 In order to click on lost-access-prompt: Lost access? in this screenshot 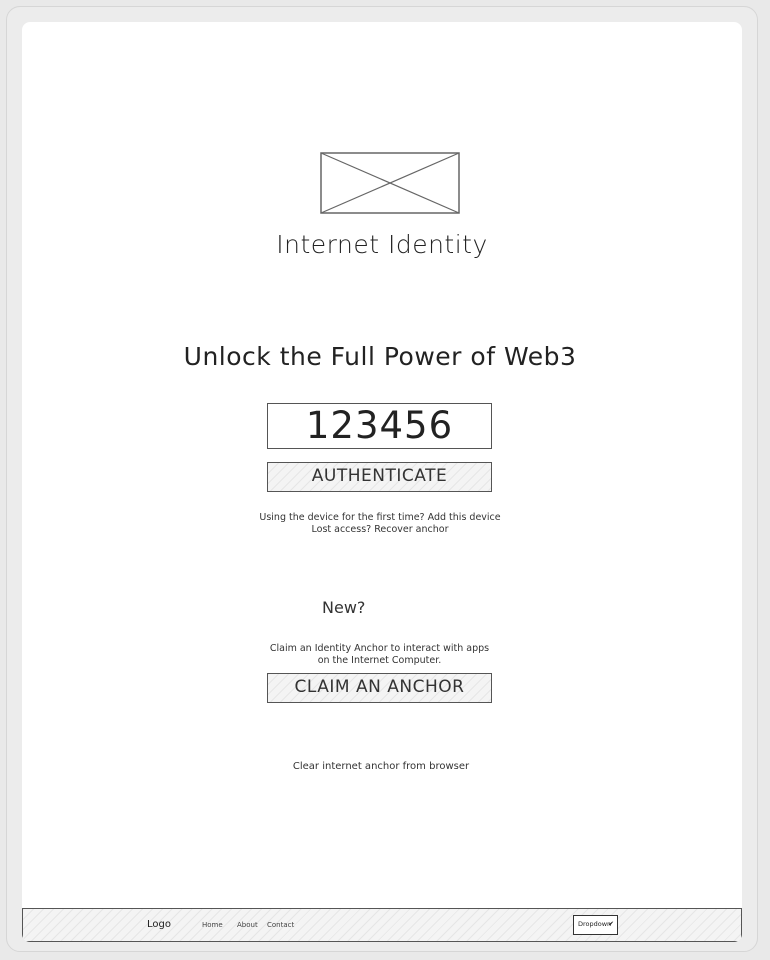, I will do `click(341, 529)`.